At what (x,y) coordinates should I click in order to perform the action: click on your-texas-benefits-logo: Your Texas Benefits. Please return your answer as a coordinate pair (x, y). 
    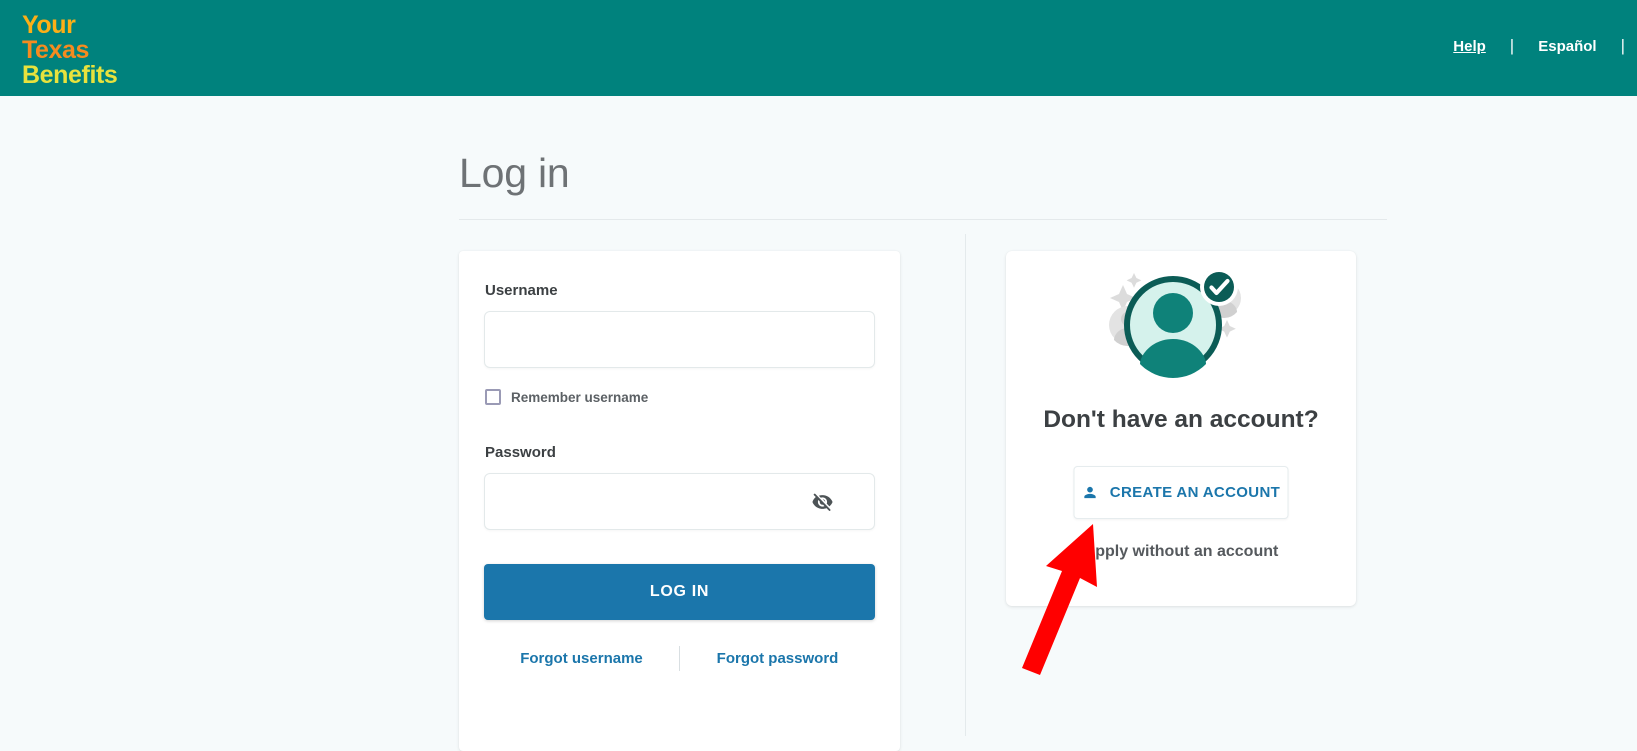
    Looking at the image, I should click on (70, 50).